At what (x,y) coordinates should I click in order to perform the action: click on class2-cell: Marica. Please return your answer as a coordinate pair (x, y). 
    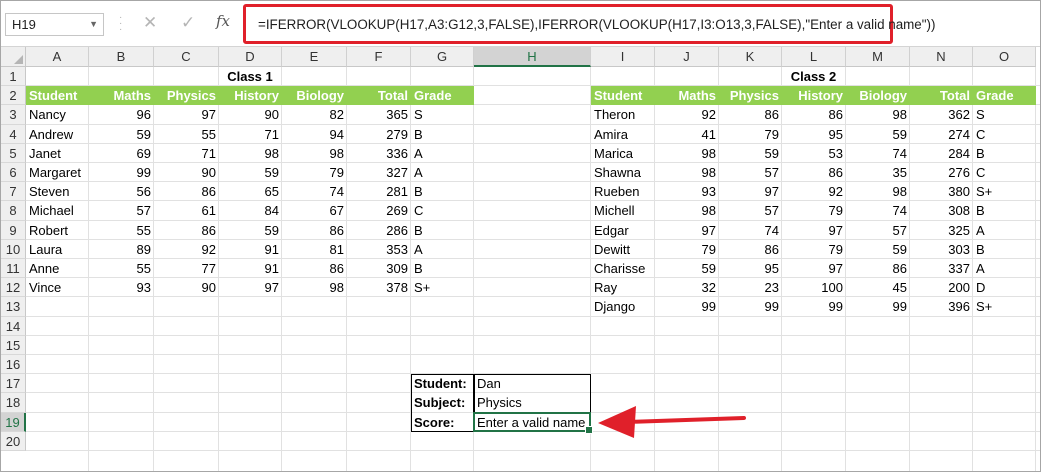
    Looking at the image, I should click on (623, 153).